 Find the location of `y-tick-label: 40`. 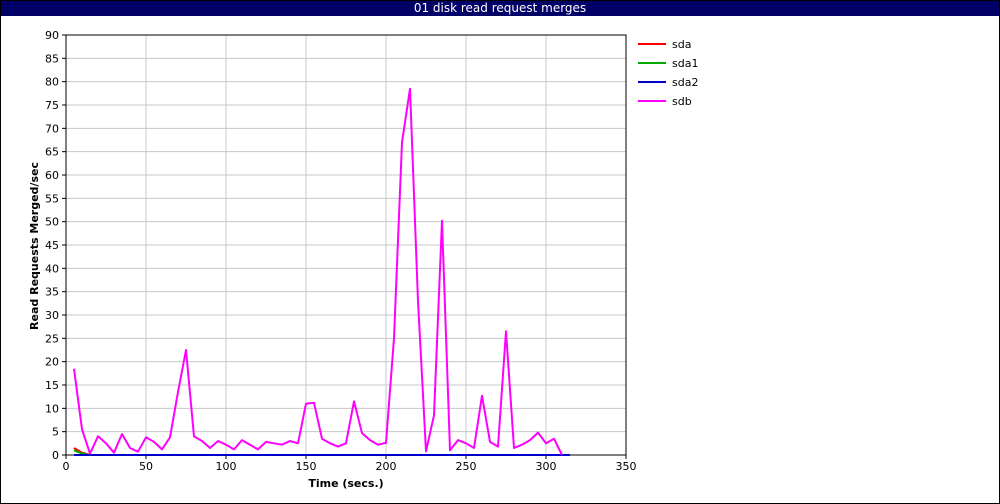

y-tick-label: 40 is located at coordinates (52, 268).